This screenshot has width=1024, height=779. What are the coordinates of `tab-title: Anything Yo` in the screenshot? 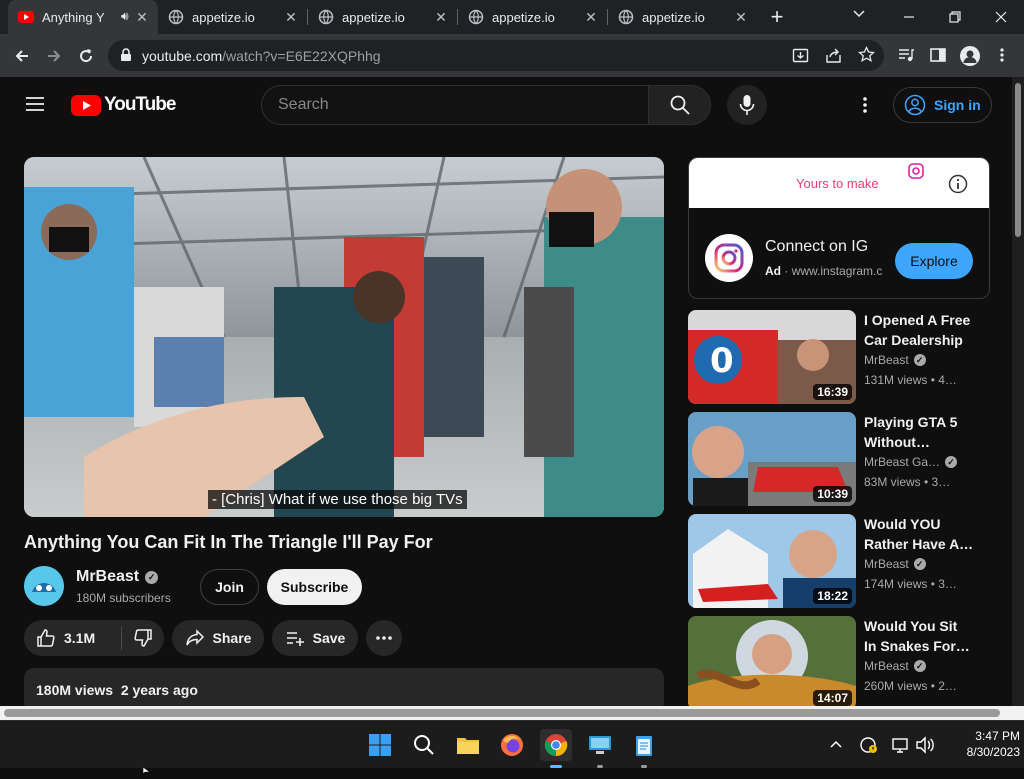 It's located at (73, 17).